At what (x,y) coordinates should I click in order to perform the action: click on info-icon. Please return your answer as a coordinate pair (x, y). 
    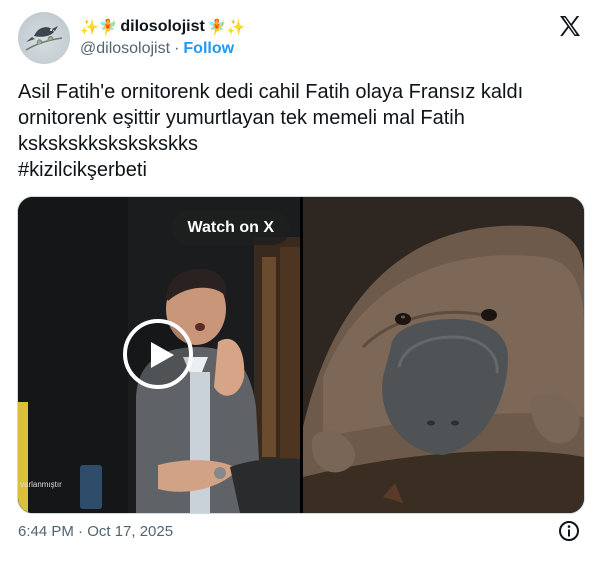
    Looking at the image, I should click on (569, 531).